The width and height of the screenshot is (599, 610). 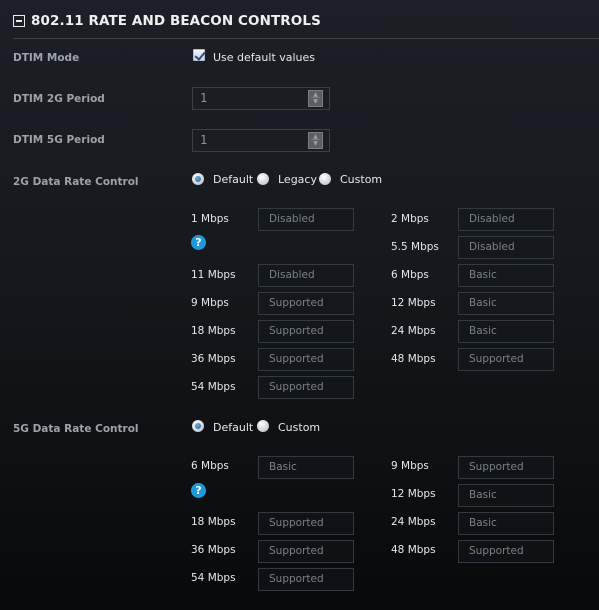 What do you see at coordinates (325, 179) in the screenshot?
I see `2g-radio-custom` at bounding box center [325, 179].